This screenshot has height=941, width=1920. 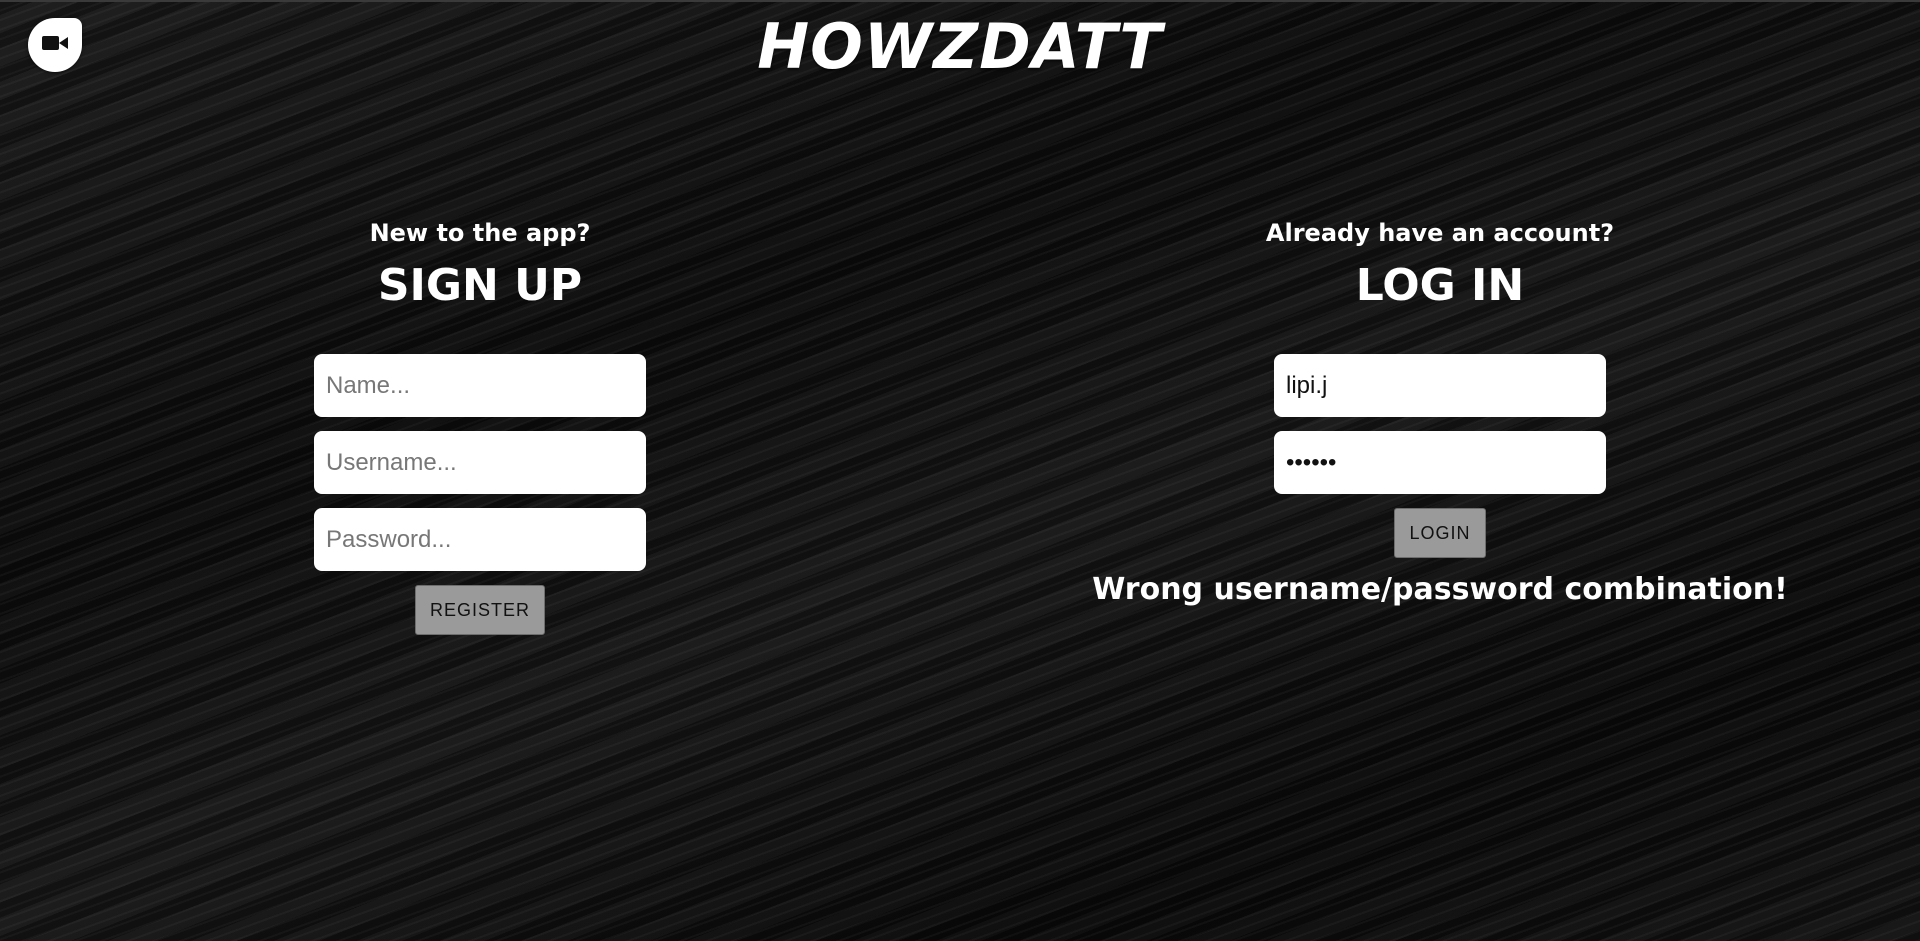 What do you see at coordinates (1440, 462) in the screenshot?
I see `login-password-input` at bounding box center [1440, 462].